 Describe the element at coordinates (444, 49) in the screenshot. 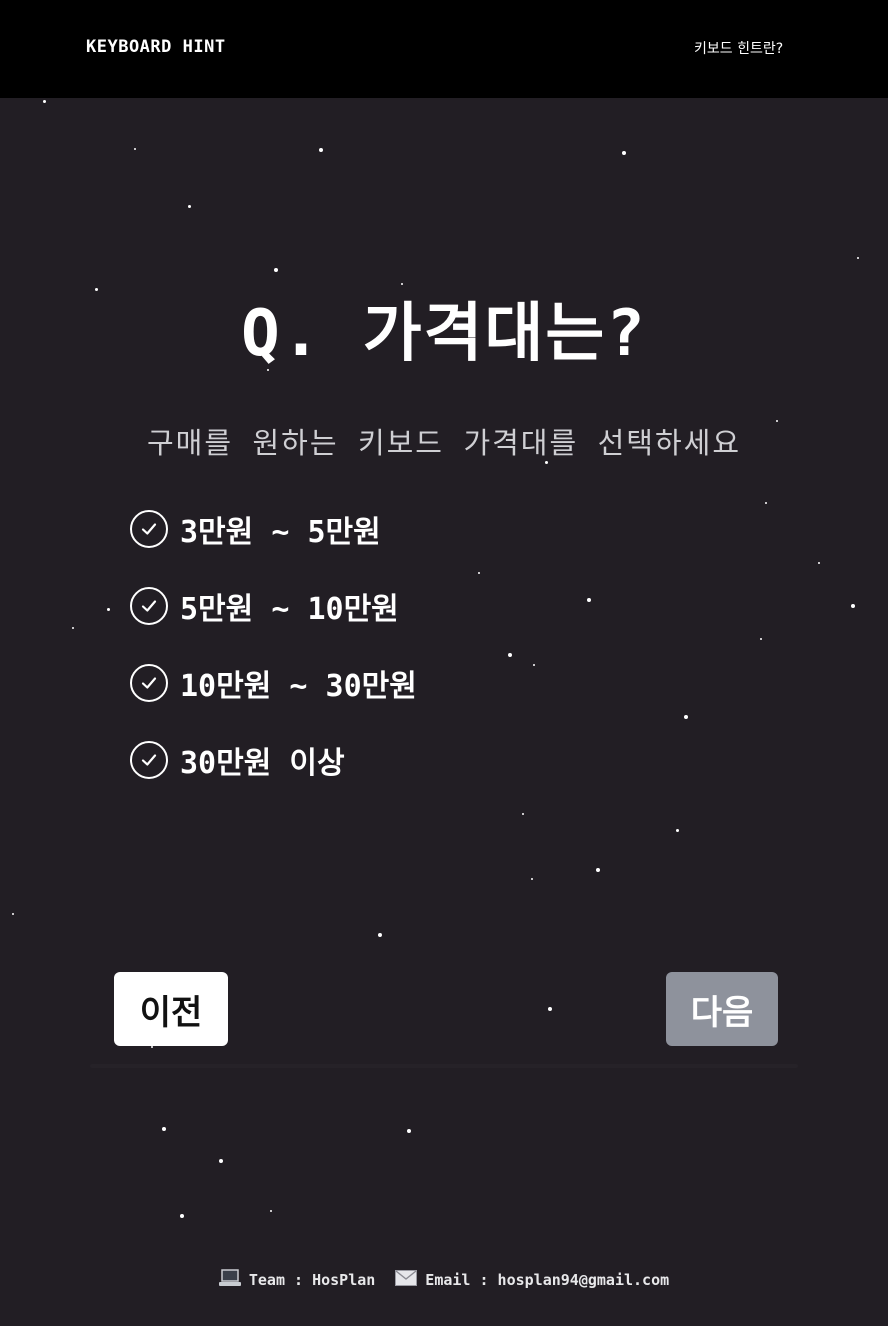

I see `top-bar: KEYBOARD HINT 키보드 힌트란?` at that location.